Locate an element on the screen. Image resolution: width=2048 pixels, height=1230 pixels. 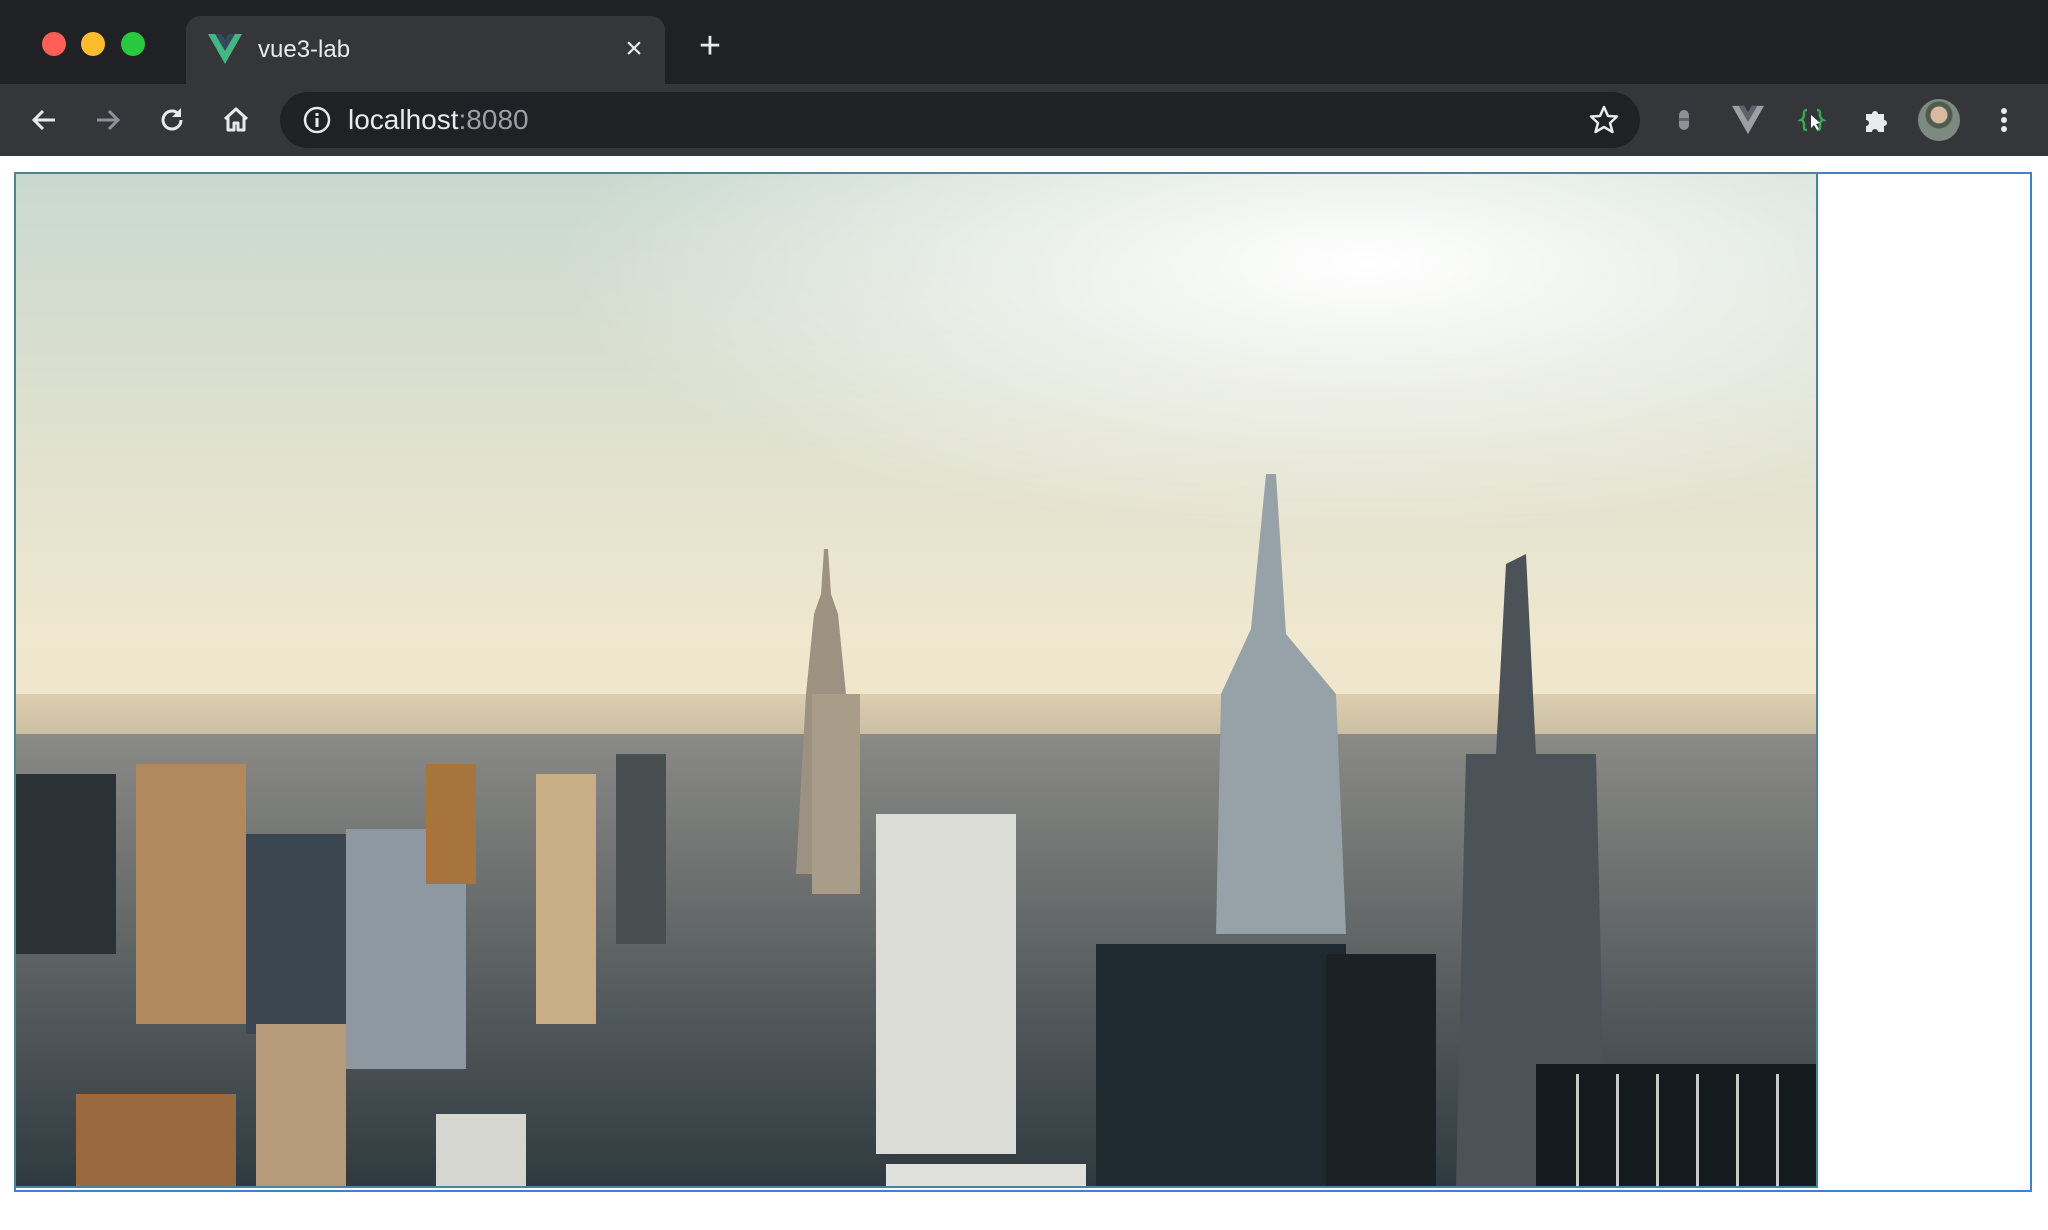
new-tab-button: + is located at coordinates (710, 46).